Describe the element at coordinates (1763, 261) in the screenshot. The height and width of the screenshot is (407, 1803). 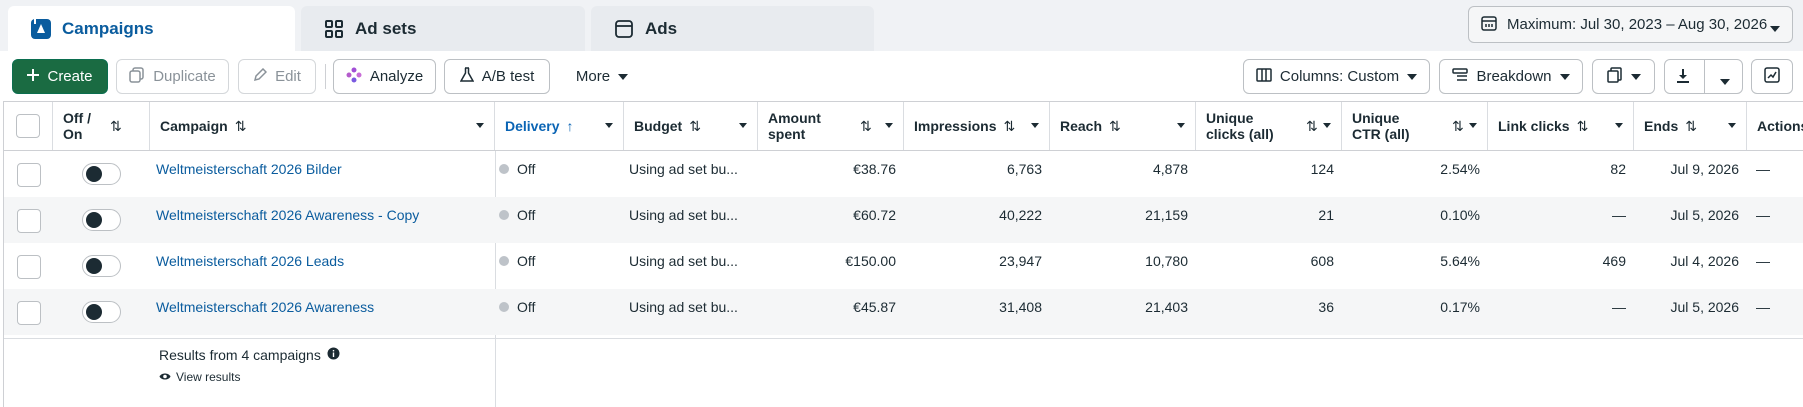
I see `actions-cell: —` at that location.